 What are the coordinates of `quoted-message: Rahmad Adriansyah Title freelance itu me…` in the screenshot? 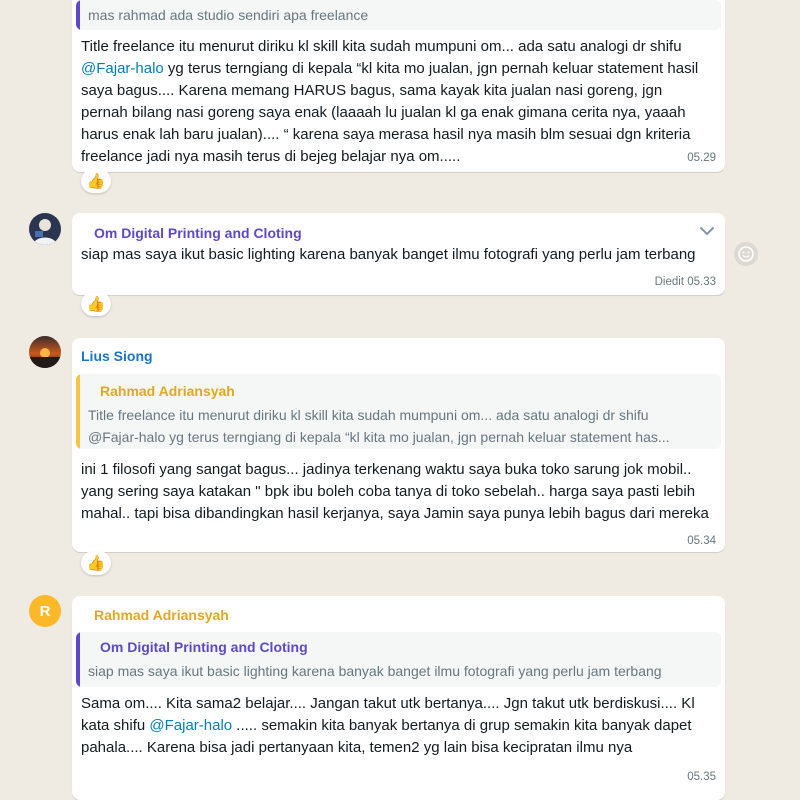 It's located at (398, 411).